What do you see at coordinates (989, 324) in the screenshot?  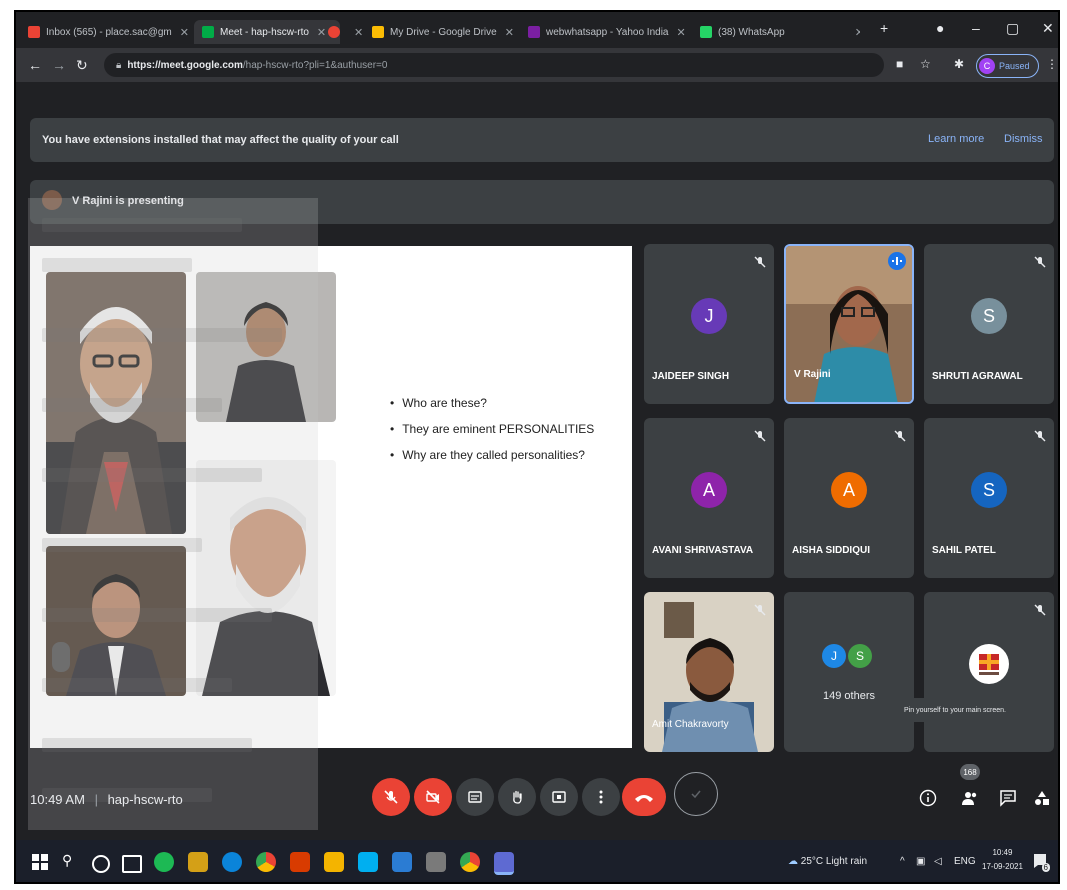 I see `participant-tile: S SHRUTI AGRAWAL` at bounding box center [989, 324].